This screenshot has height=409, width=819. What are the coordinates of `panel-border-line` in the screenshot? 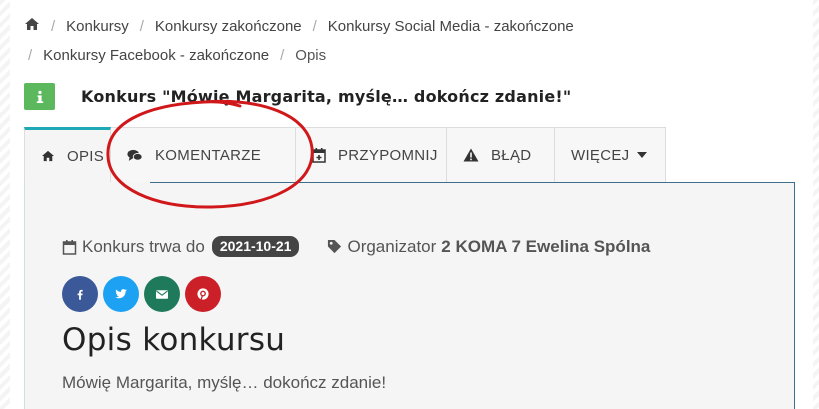 It's located at (472, 182).